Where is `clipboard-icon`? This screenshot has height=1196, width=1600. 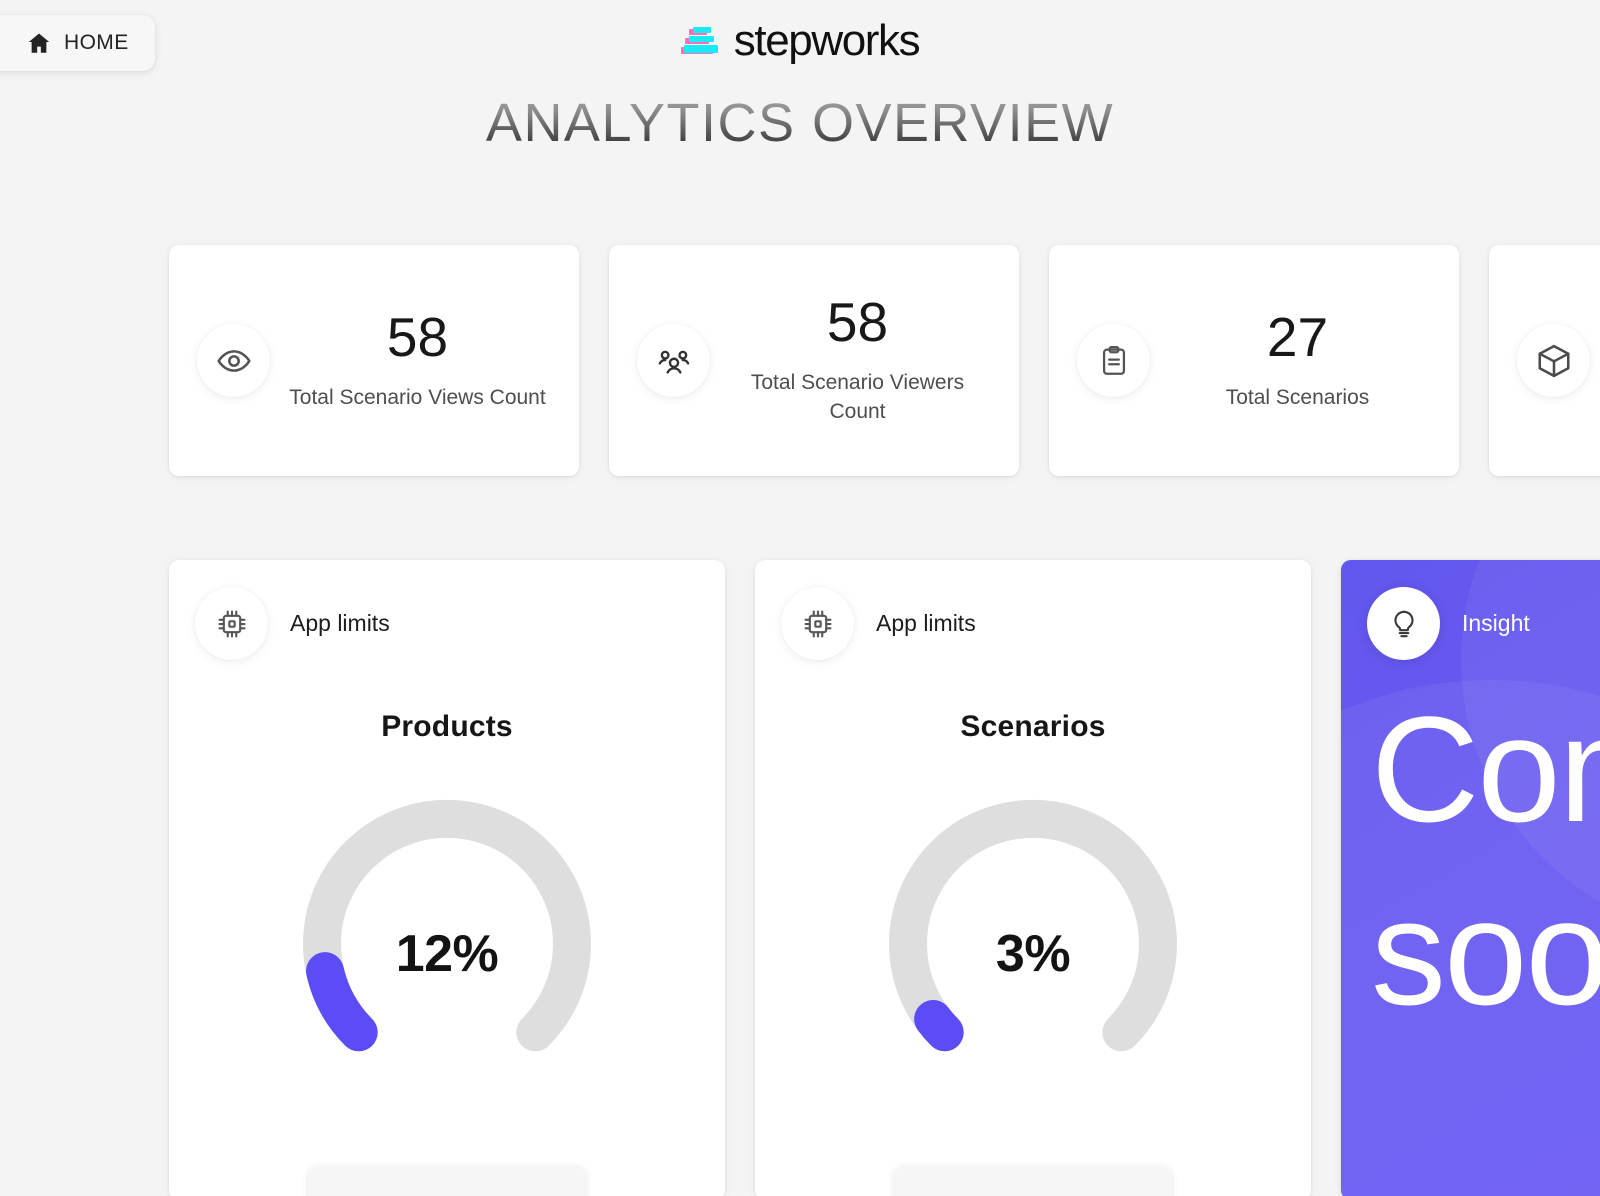 clipboard-icon is located at coordinates (1113, 360).